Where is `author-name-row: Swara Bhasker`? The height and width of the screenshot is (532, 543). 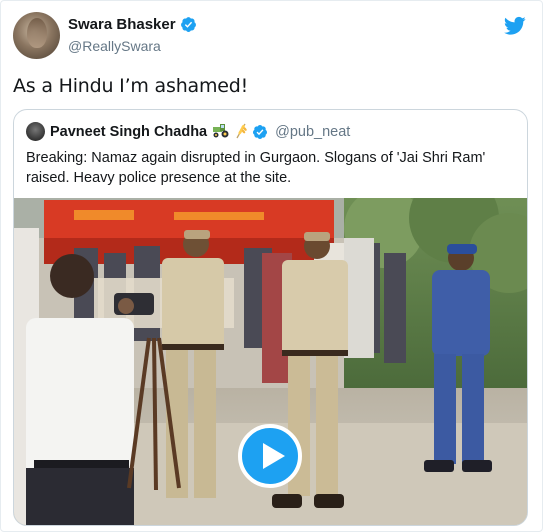 author-name-row: Swara Bhasker is located at coordinates (132, 24).